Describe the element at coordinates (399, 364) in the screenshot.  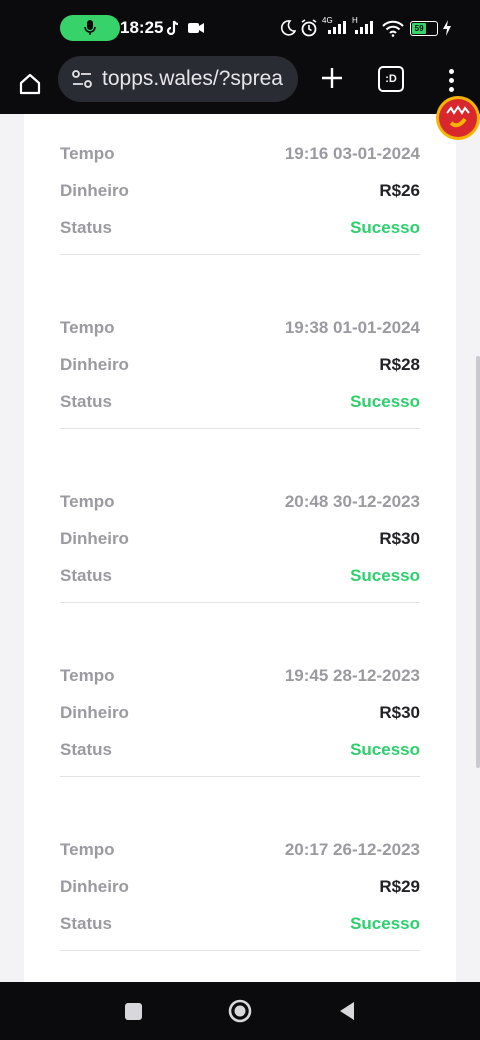
I see `dinheiro-value: R$28` at that location.